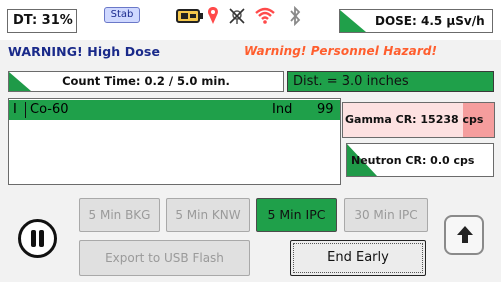  What do you see at coordinates (341, 51) in the screenshot?
I see `personnel-hazard-warning: Warning! Personnel Hazard!` at bounding box center [341, 51].